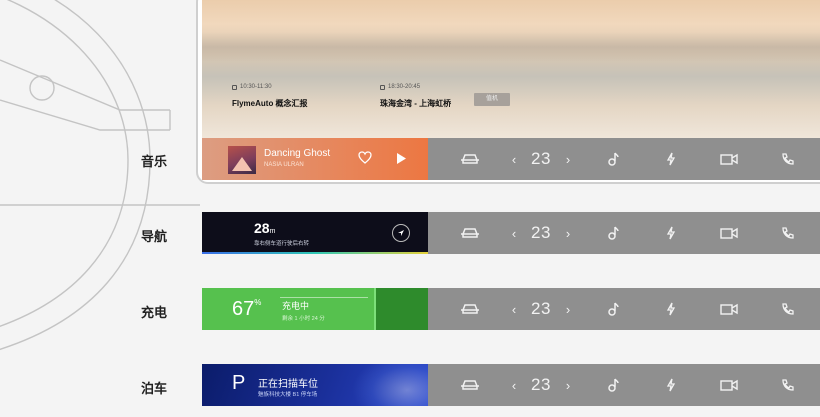 The height and width of the screenshot is (417, 820). What do you see at coordinates (492, 99) in the screenshot?
I see `check-in-button: 值机` at bounding box center [492, 99].